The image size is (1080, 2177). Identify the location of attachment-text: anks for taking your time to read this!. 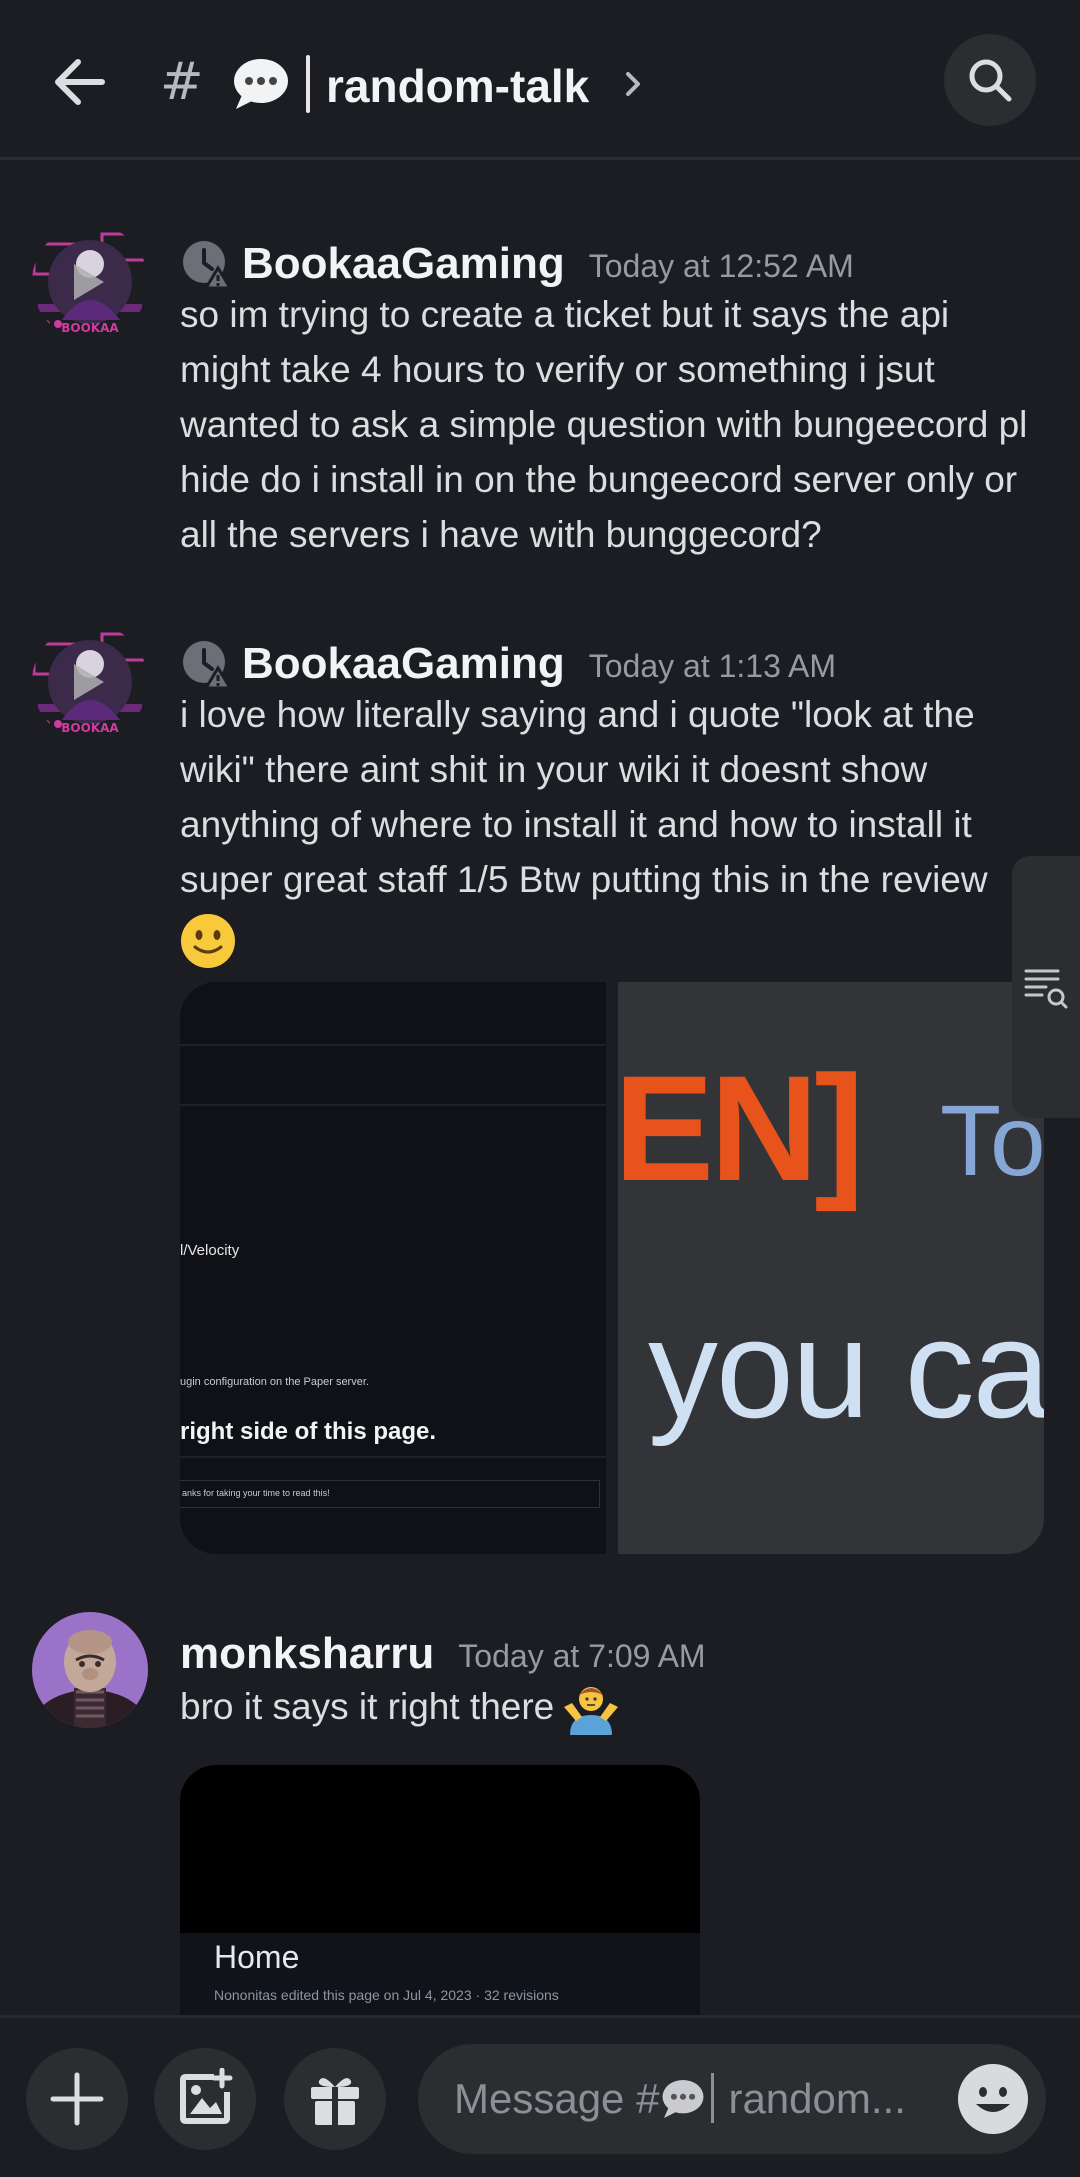
(256, 1493).